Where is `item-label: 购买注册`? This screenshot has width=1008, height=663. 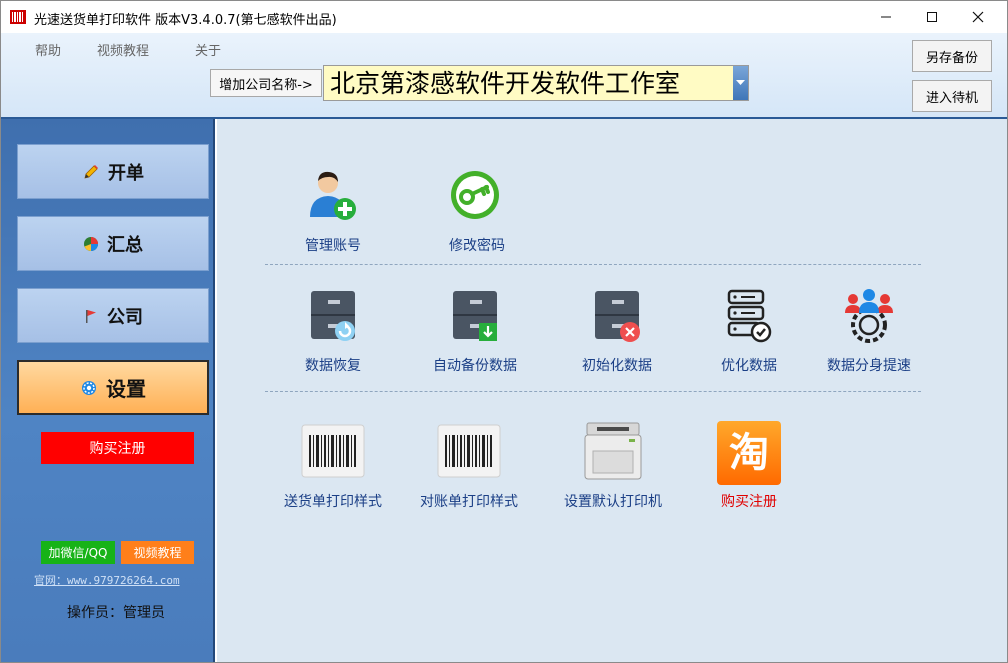
item-label: 购买注册 is located at coordinates (749, 502).